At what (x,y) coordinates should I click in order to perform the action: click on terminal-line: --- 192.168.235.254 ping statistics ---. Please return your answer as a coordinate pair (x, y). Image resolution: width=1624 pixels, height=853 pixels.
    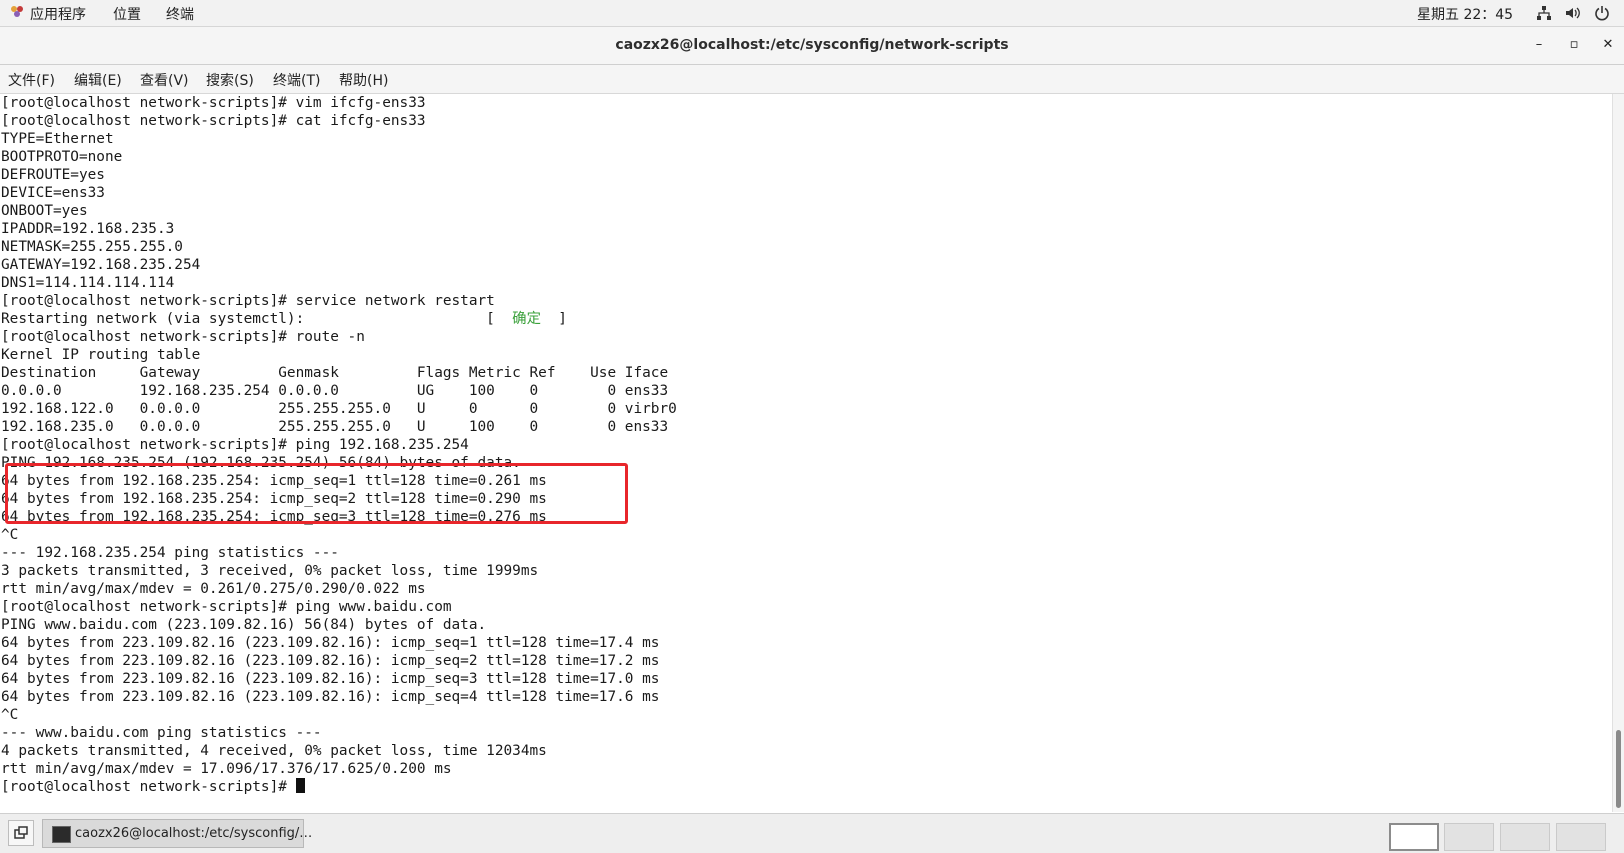
    Looking at the image, I should click on (339, 553).